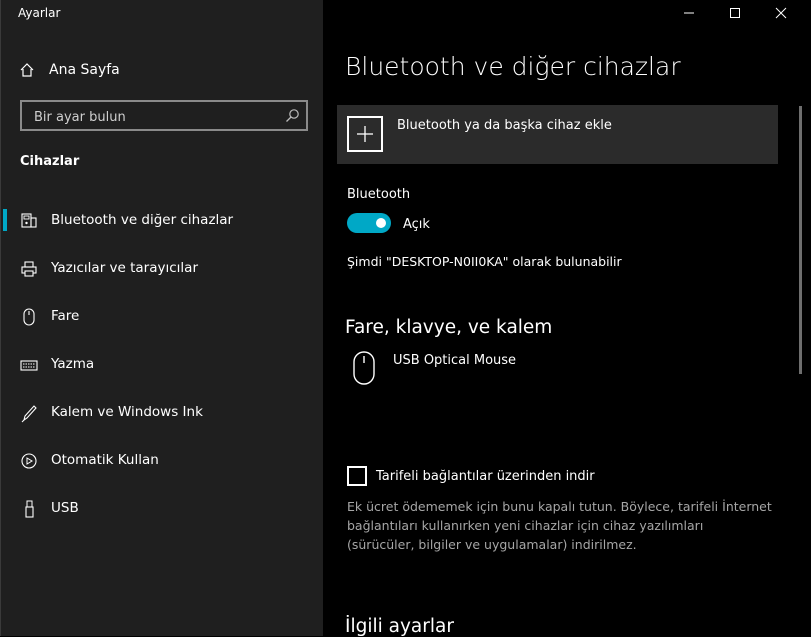 The width and height of the screenshot is (811, 637). What do you see at coordinates (65, 508) in the screenshot?
I see `sidebar-item-label: USB` at bounding box center [65, 508].